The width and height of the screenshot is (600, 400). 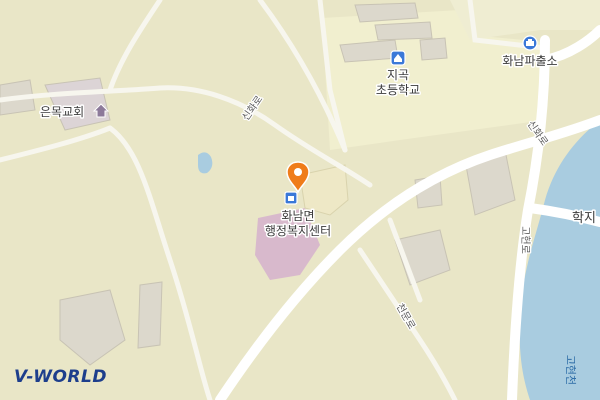 I want to click on vworld-logo: V-WORLD, so click(x=60, y=377).